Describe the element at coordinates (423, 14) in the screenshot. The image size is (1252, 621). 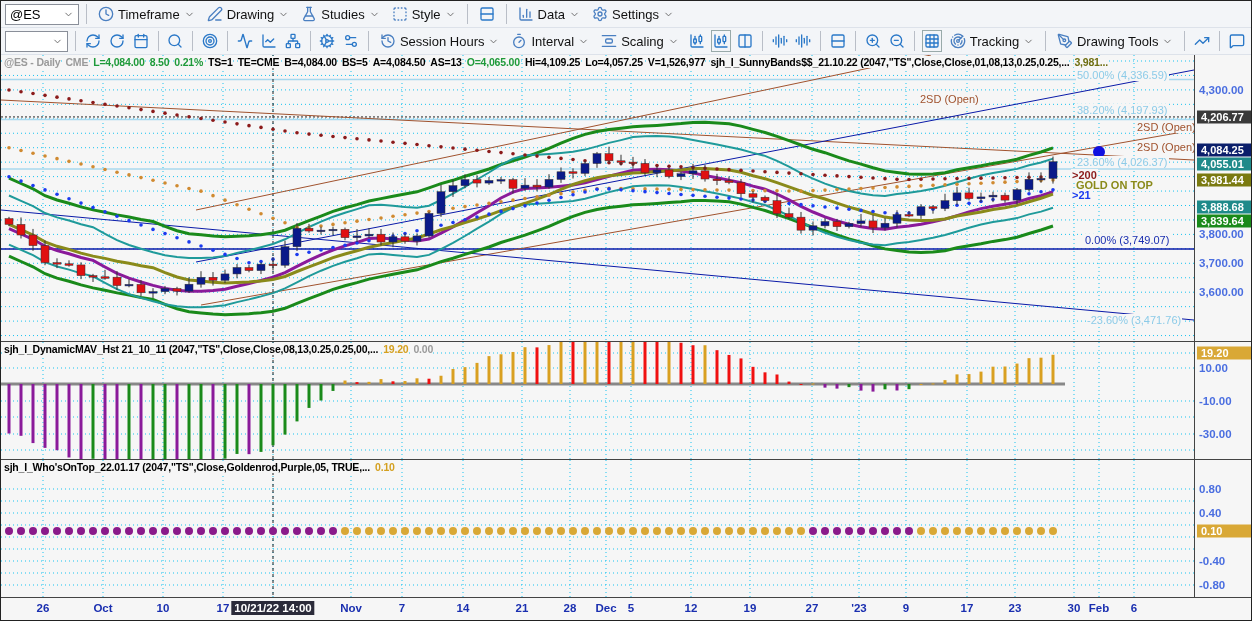
I see `toolbar-menu: Style` at that location.